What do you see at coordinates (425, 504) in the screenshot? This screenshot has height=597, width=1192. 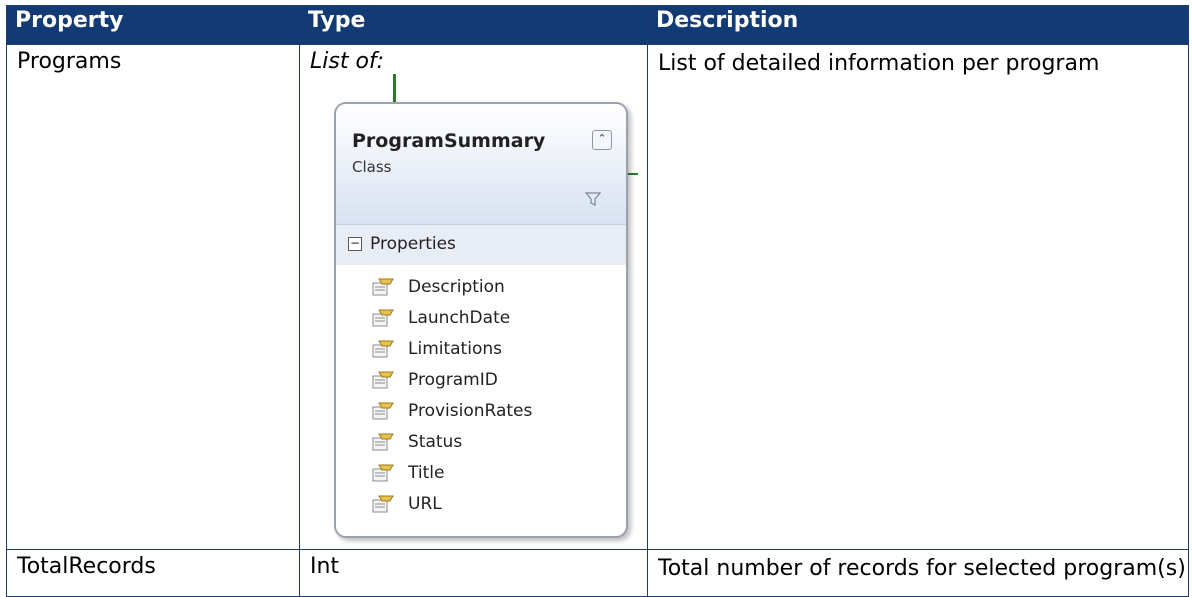 I see `member-label: URL` at bounding box center [425, 504].